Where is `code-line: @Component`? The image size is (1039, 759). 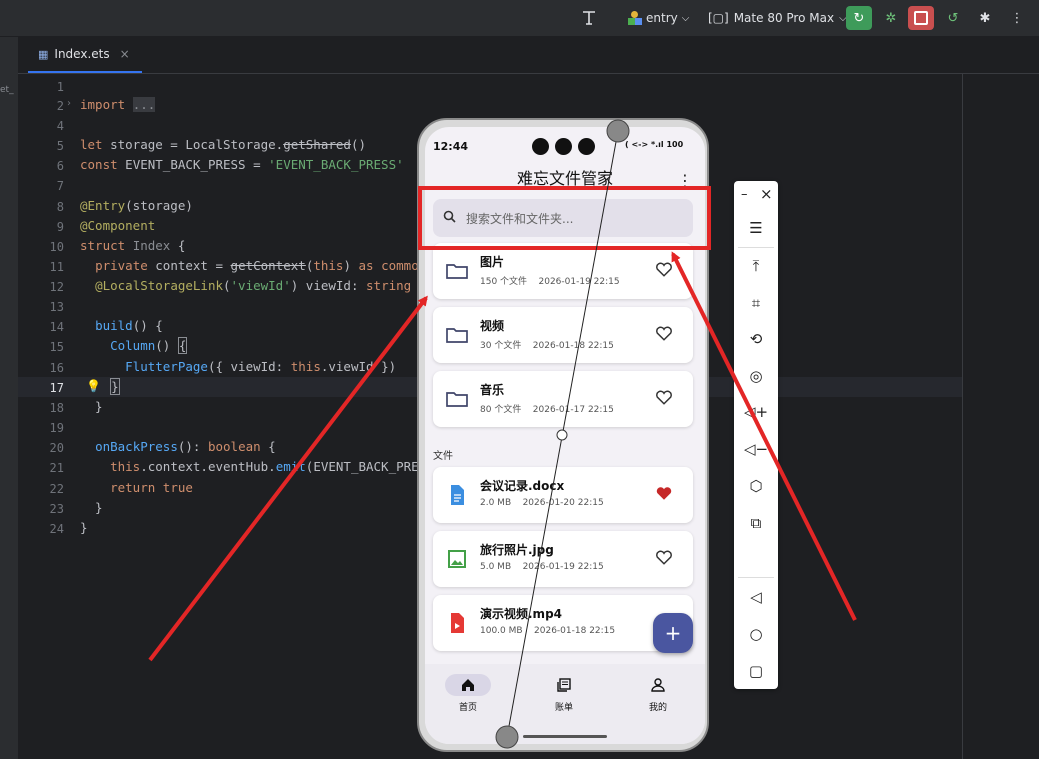
code-line: @Component is located at coordinates (118, 225).